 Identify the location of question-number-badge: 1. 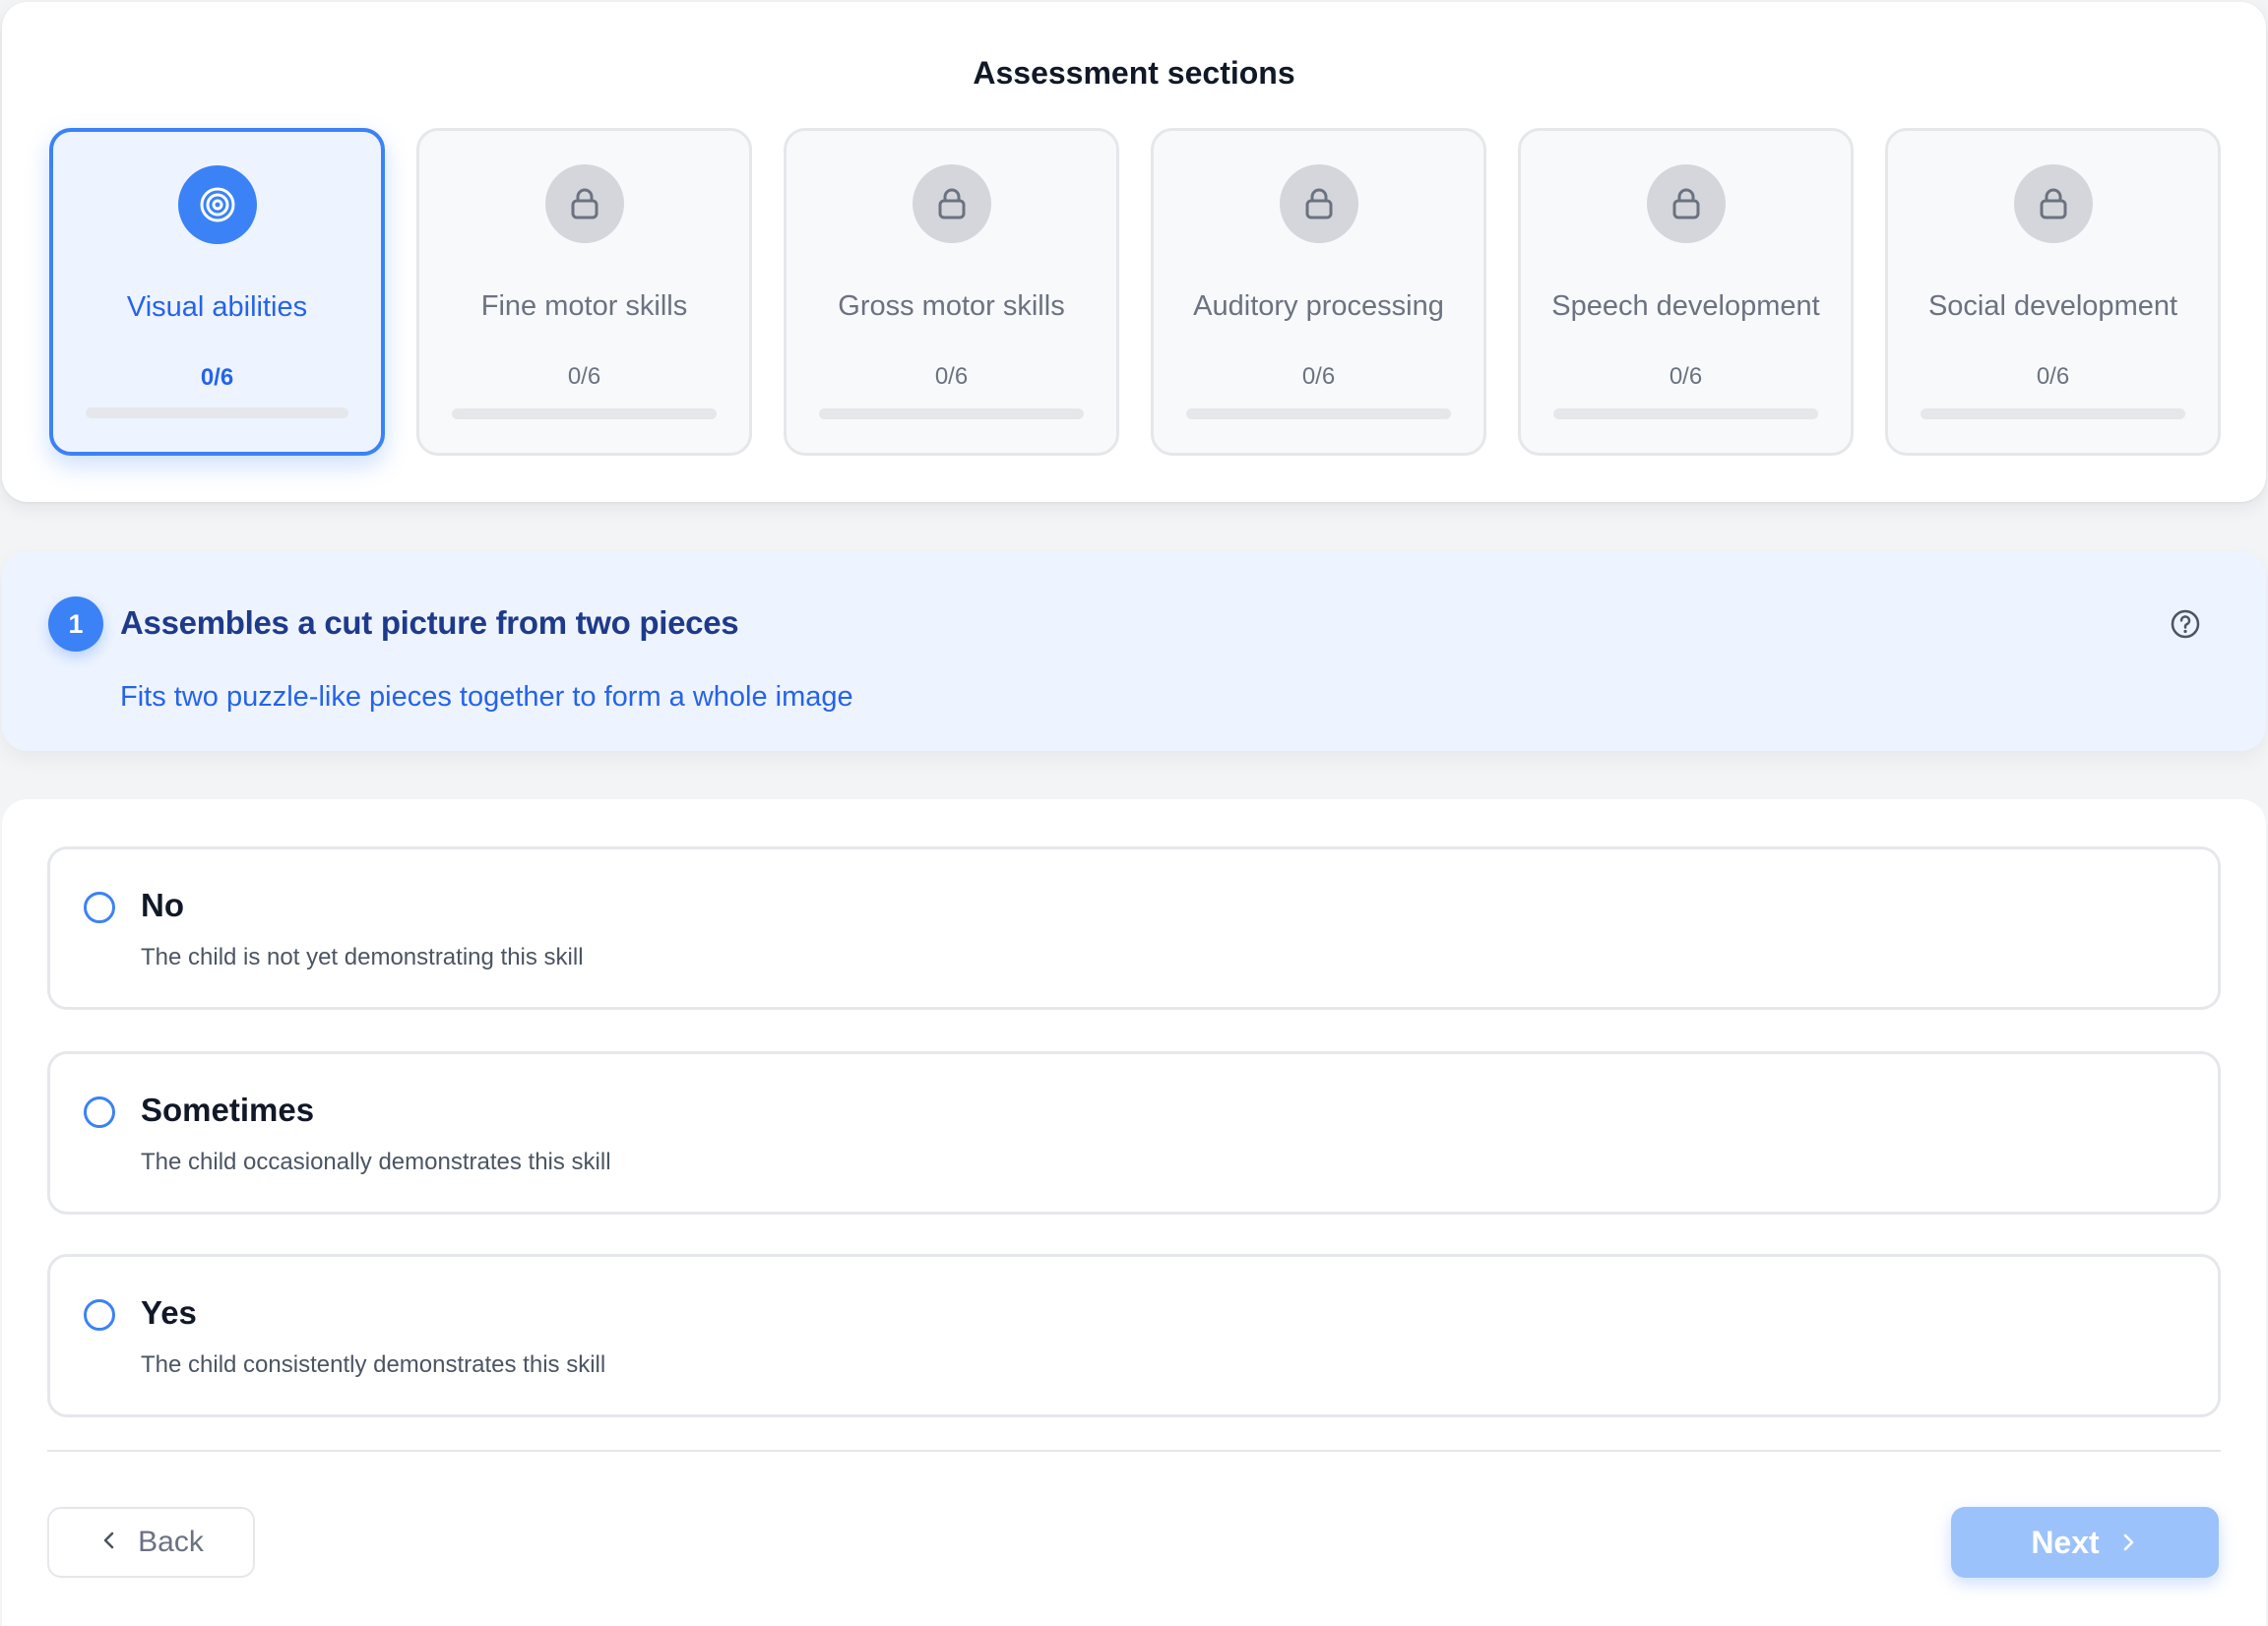
(75, 624).